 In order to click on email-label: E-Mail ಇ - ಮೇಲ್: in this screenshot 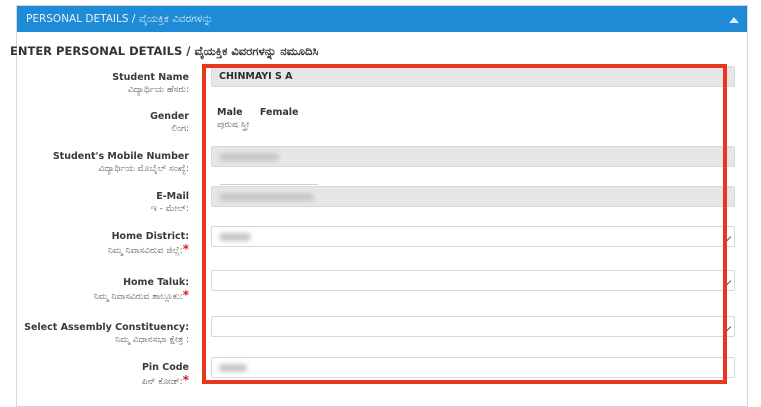, I will do `click(169, 202)`.